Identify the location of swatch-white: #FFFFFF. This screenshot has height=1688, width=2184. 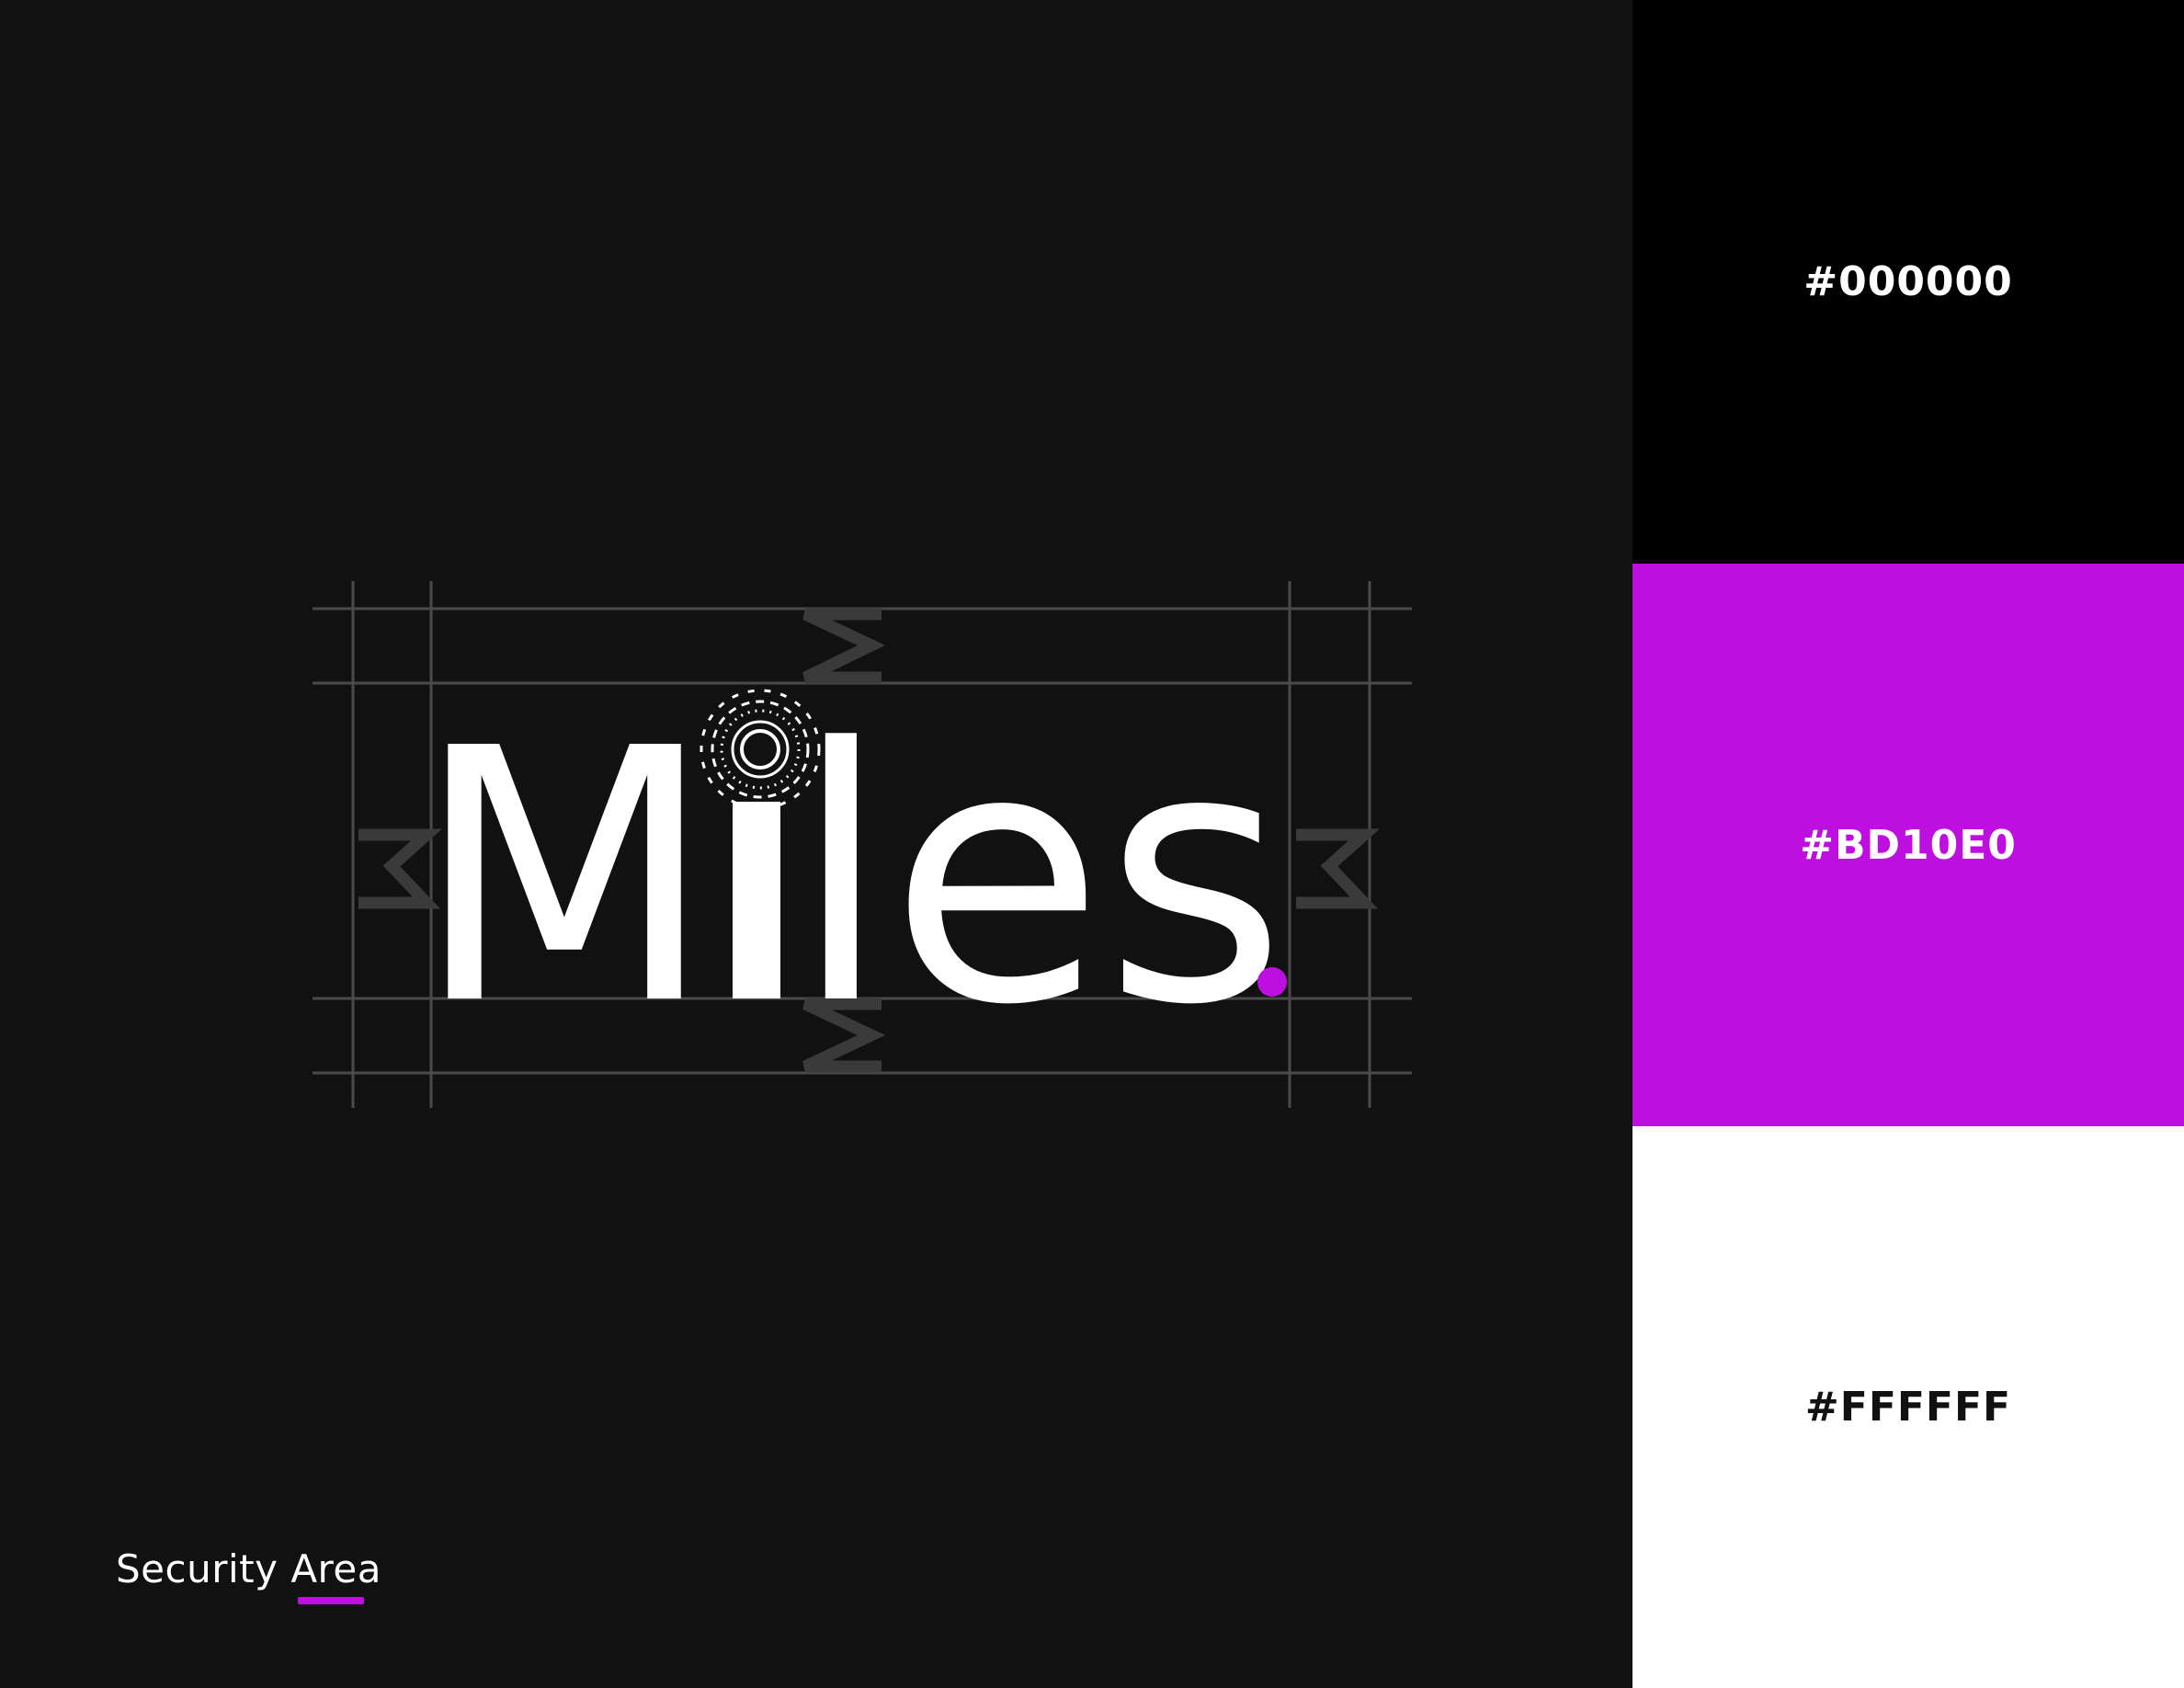
(1908, 1407).